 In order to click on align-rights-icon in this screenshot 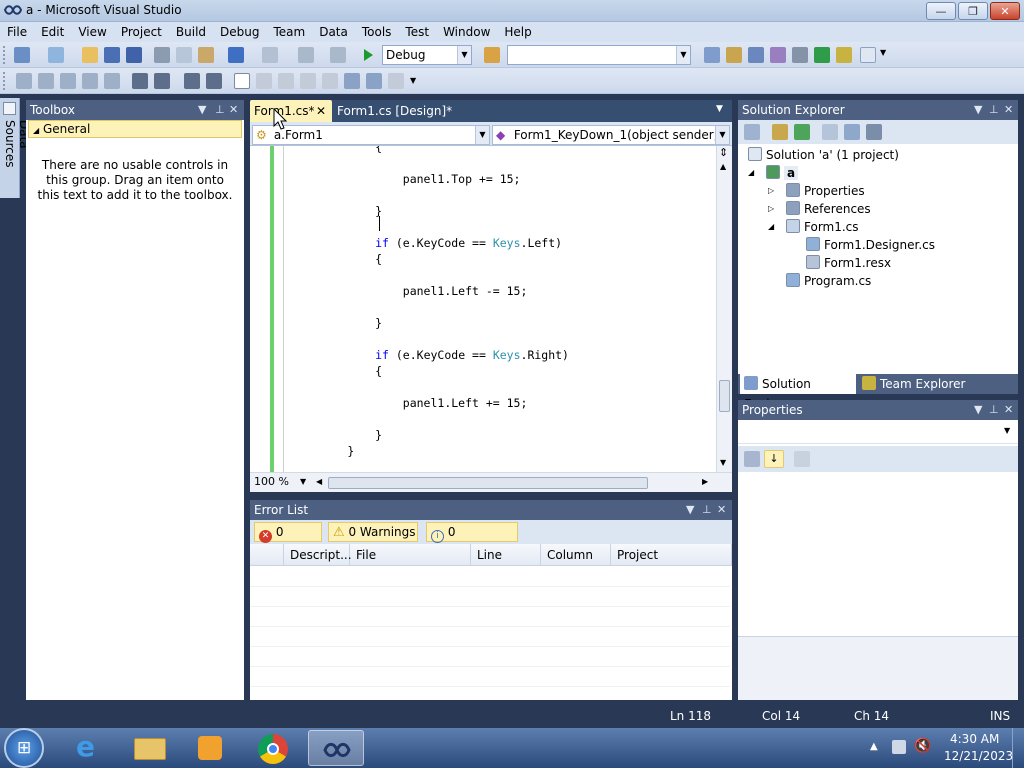, I will do `click(68, 81)`.